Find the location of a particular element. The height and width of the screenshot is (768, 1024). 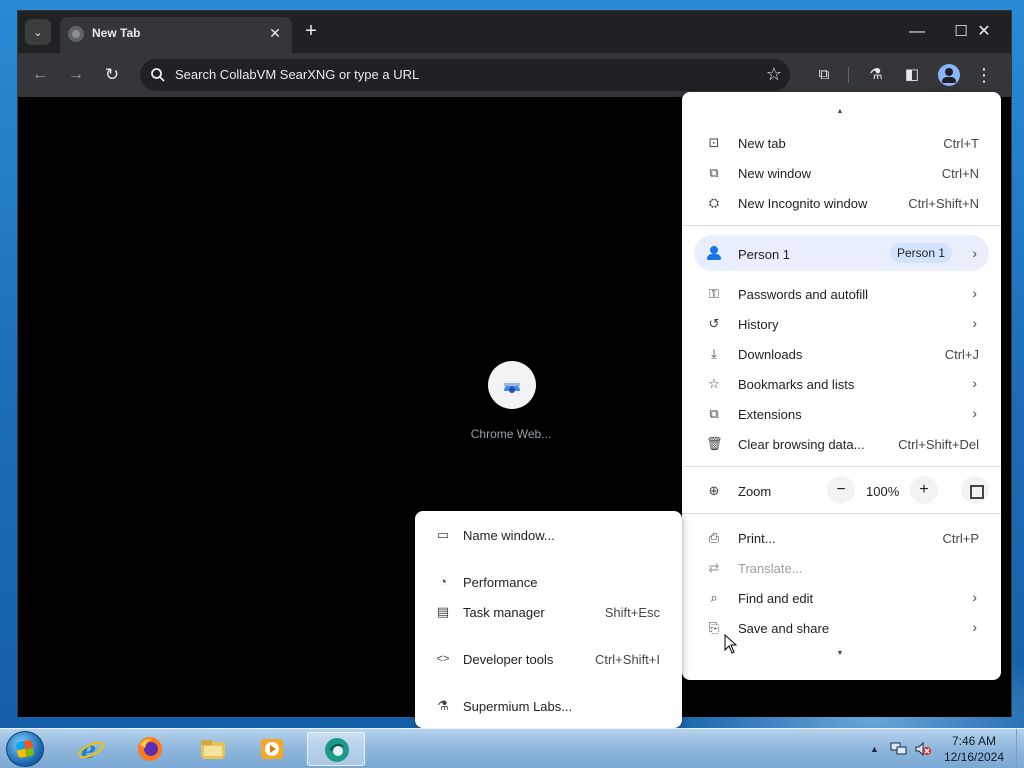

menu-item-shortcut: Ctrl+T is located at coordinates (961, 143).